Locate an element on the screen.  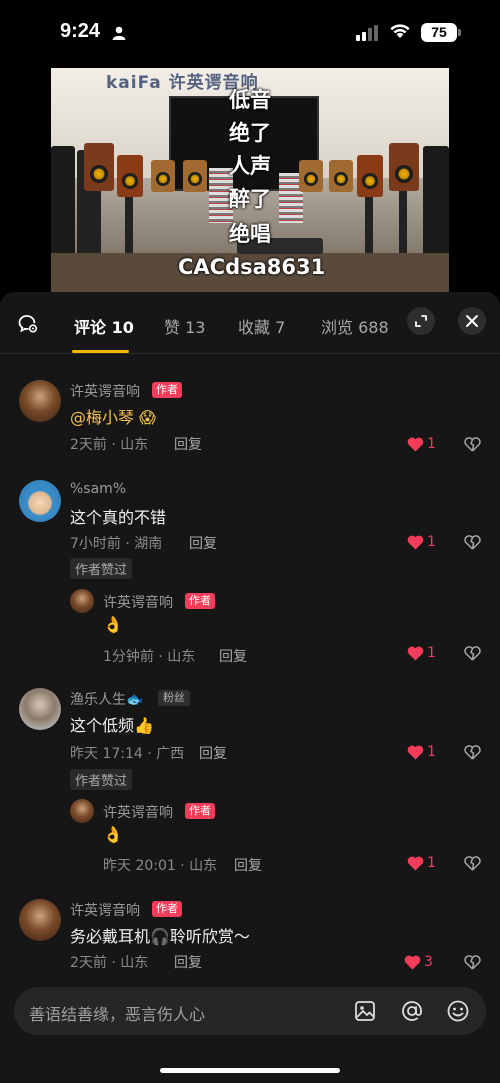
battery-tip is located at coordinates (459, 32).